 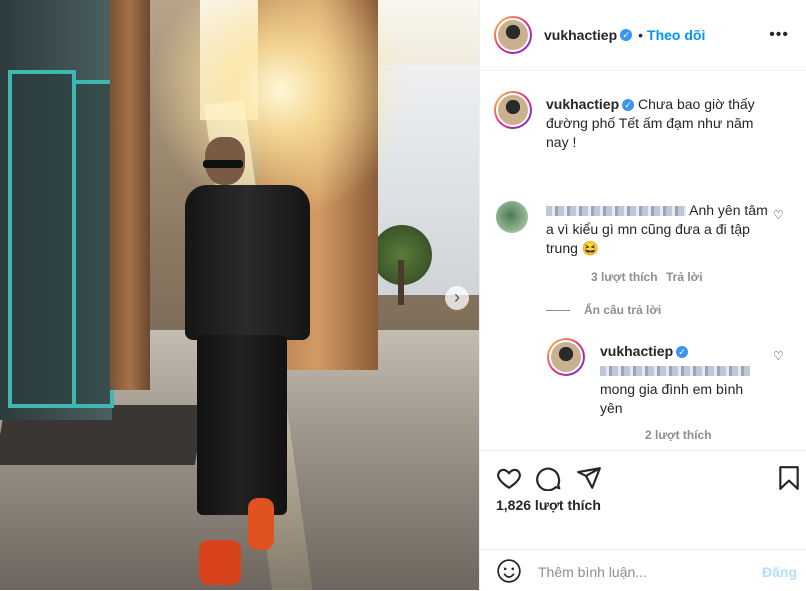 I want to click on comment-like-heart-icon: ♡, so click(x=778, y=215).